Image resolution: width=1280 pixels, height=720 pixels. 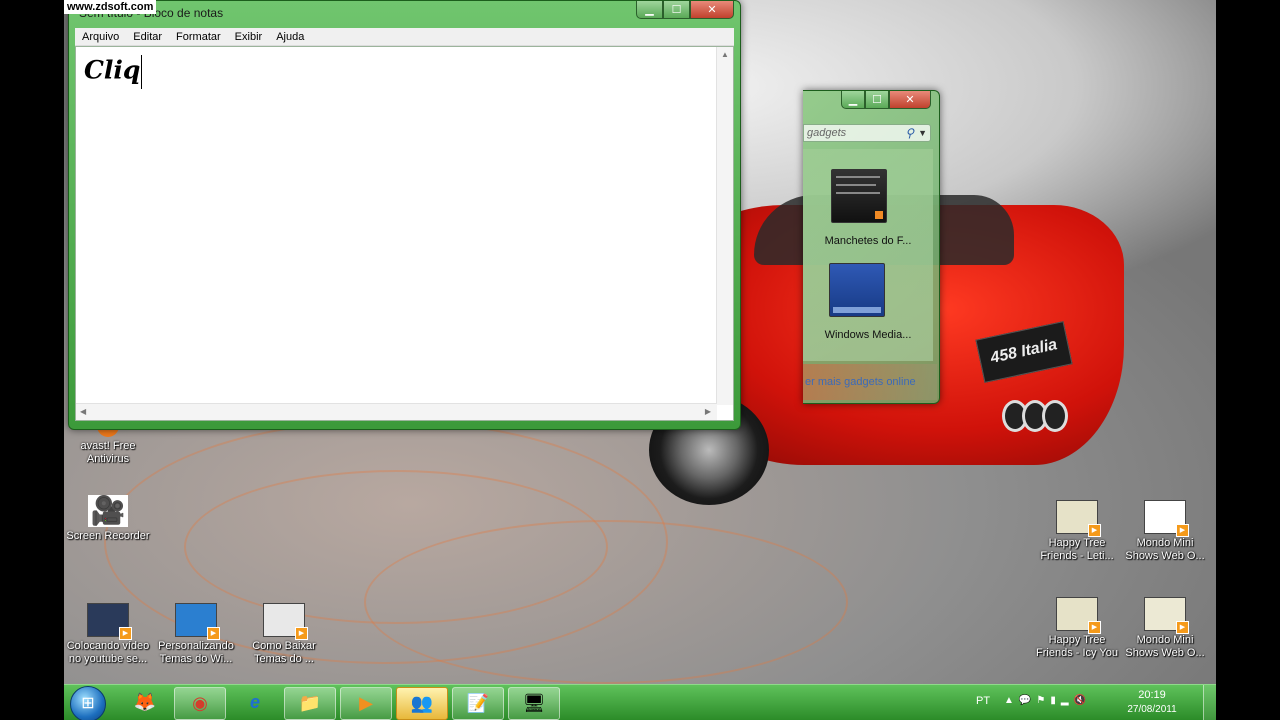 I want to click on chevron-down-icon: ▼, so click(x=922, y=133).